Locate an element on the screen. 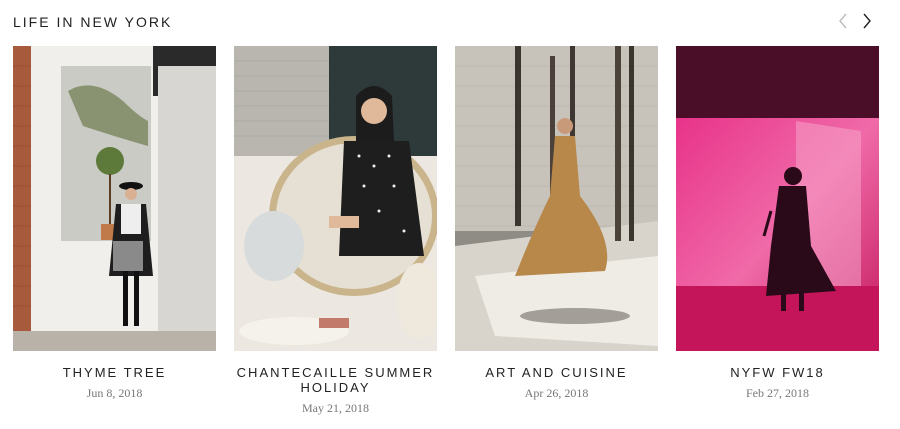  carousel-nav is located at coordinates (855, 21).